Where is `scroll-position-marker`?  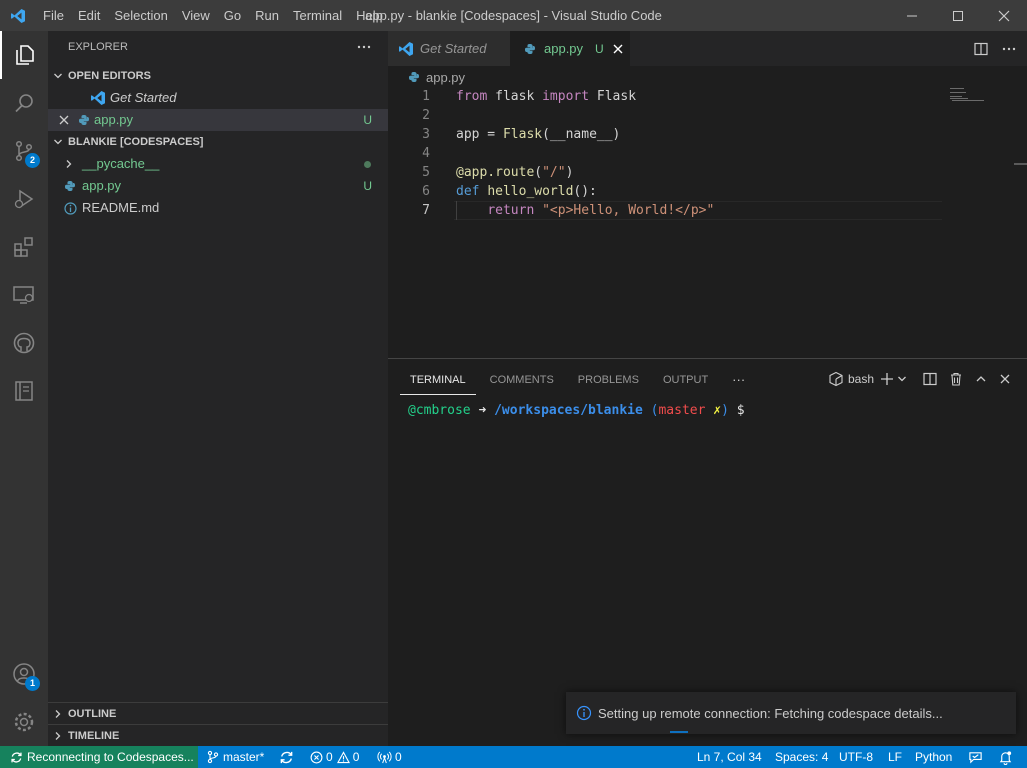
scroll-position-marker is located at coordinates (1020, 164).